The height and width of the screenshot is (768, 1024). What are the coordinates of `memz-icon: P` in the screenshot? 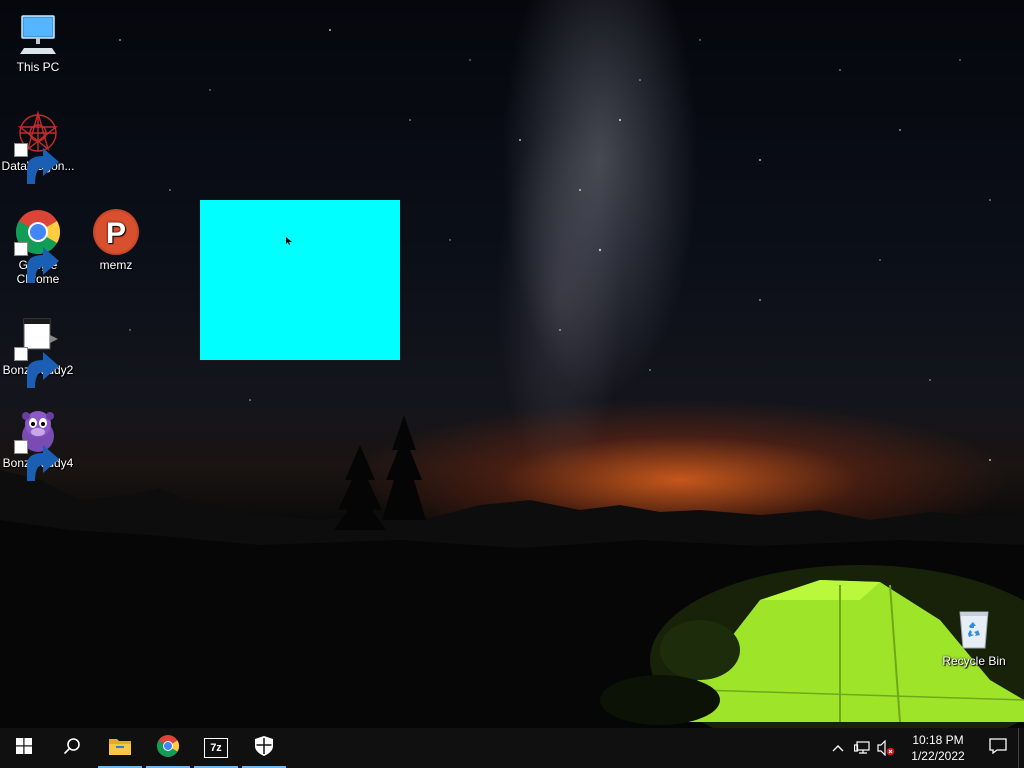 It's located at (116, 232).